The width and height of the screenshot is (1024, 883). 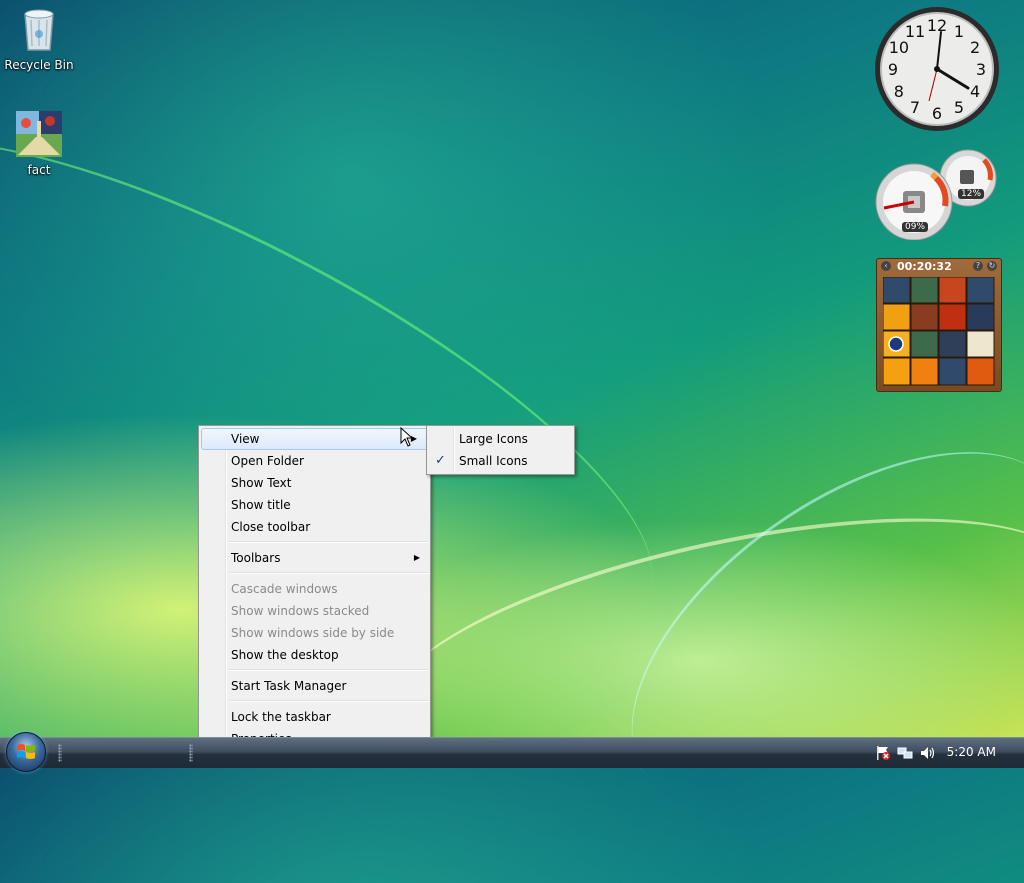 I want to click on view-submenu: Large Icons ✓ Small Icons, so click(x=500, y=450).